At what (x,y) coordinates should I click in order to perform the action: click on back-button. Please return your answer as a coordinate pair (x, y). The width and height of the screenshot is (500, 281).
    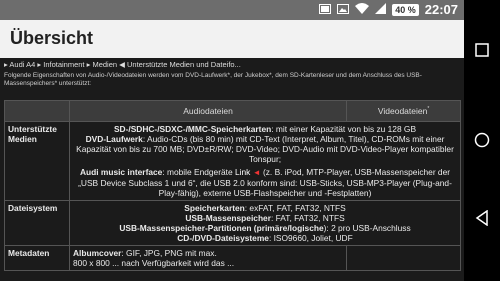
    Looking at the image, I should click on (482, 218).